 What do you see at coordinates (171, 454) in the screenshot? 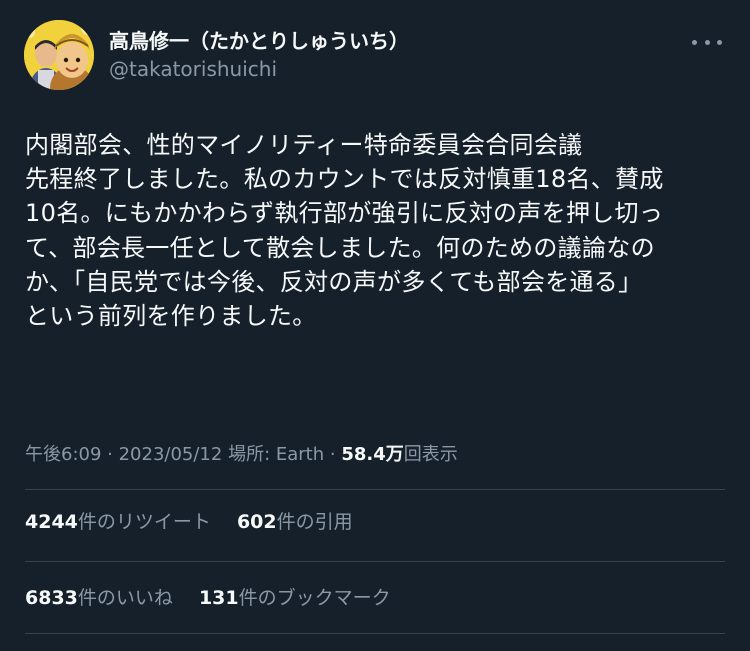
I see `tweet-date: 2023/05/12` at bounding box center [171, 454].